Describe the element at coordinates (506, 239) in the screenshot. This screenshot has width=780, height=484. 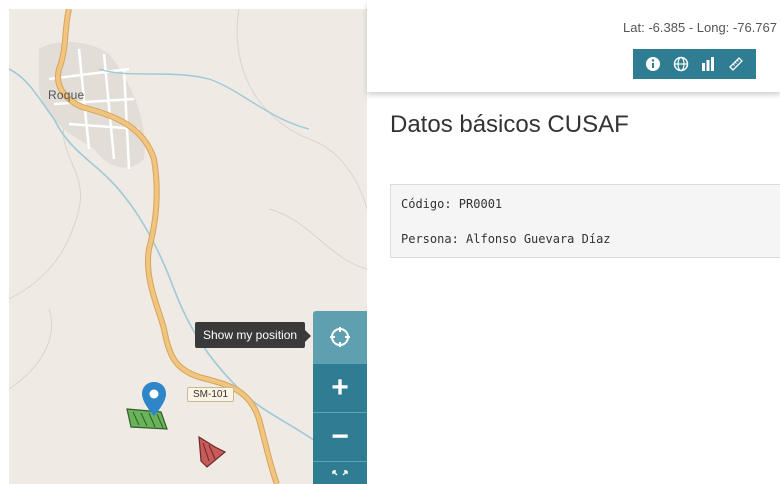
I see `persona-text: Persona: Alfonso Guevara Díaz` at that location.